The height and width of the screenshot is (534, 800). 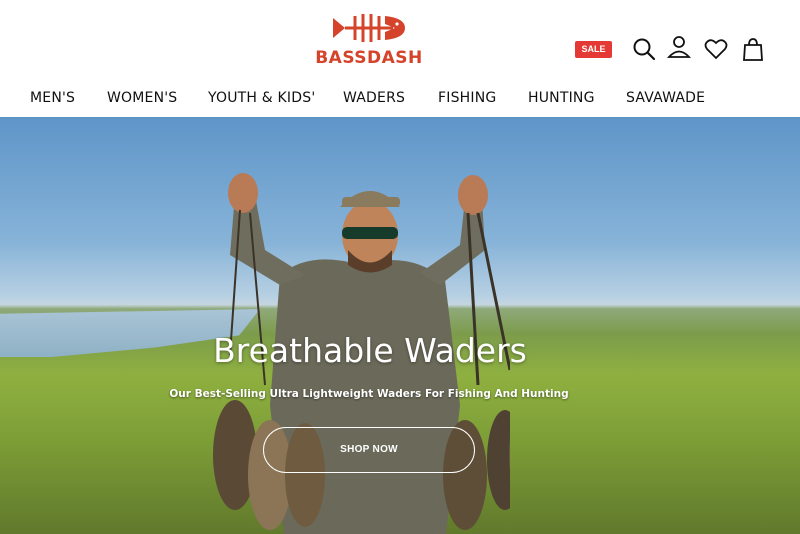 What do you see at coordinates (261, 98) in the screenshot?
I see `nav-item-youth-kids: YOUTH & KIDS'` at bounding box center [261, 98].